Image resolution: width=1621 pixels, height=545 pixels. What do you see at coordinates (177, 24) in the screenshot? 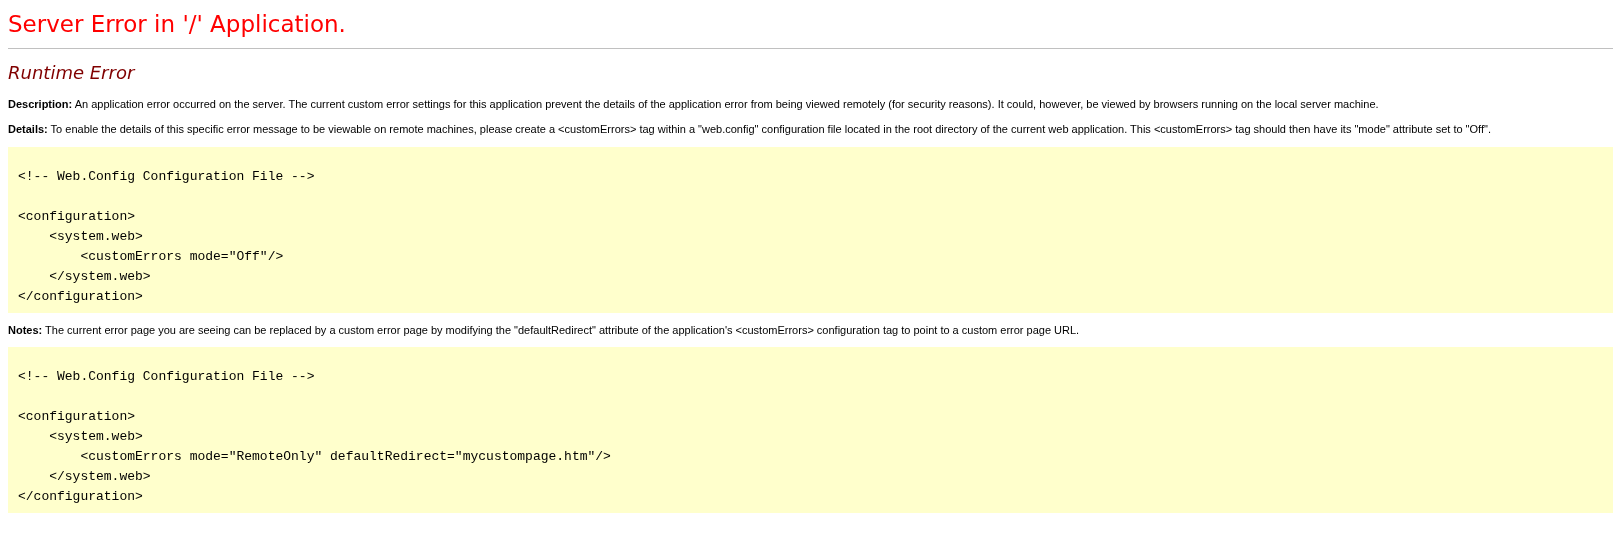
I see `page-title: Server Error in '/' Application.` at bounding box center [177, 24].